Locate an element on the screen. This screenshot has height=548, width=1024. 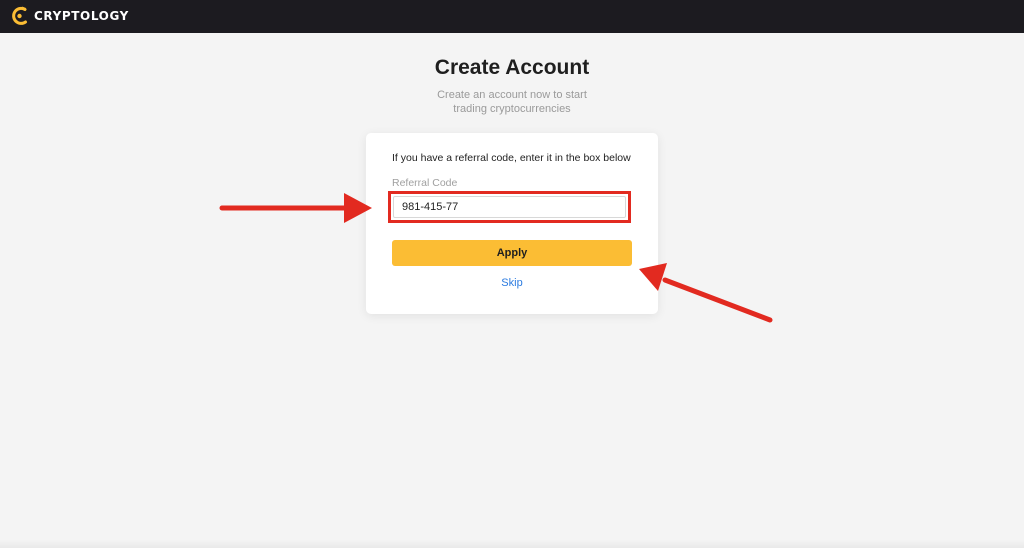
cryptology-logo-icon is located at coordinates (20, 16).